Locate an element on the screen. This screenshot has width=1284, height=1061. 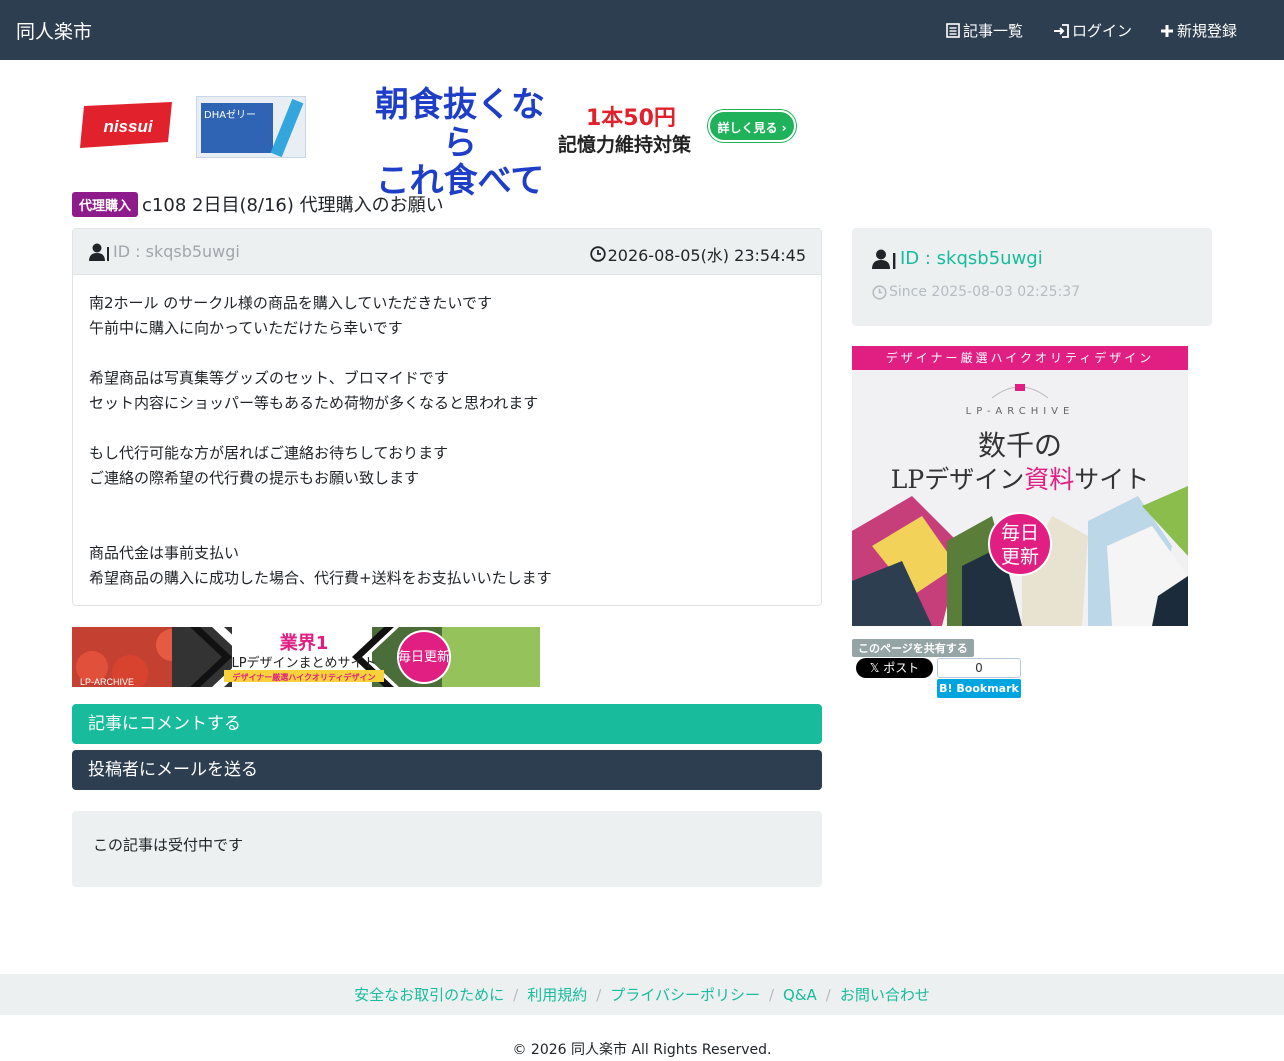
share-label: このページを共有する is located at coordinates (913, 648).